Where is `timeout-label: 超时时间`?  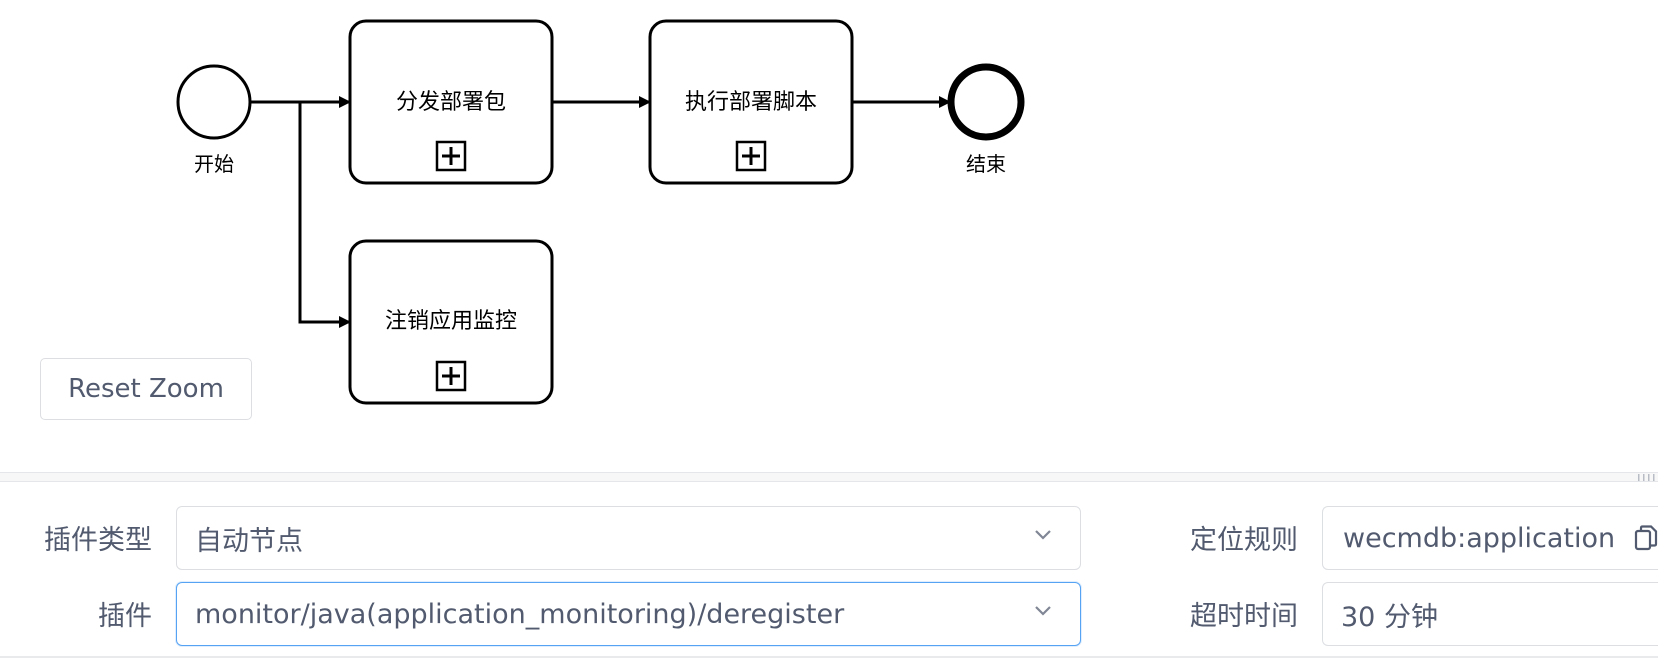 timeout-label: 超时时间 is located at coordinates (1244, 616).